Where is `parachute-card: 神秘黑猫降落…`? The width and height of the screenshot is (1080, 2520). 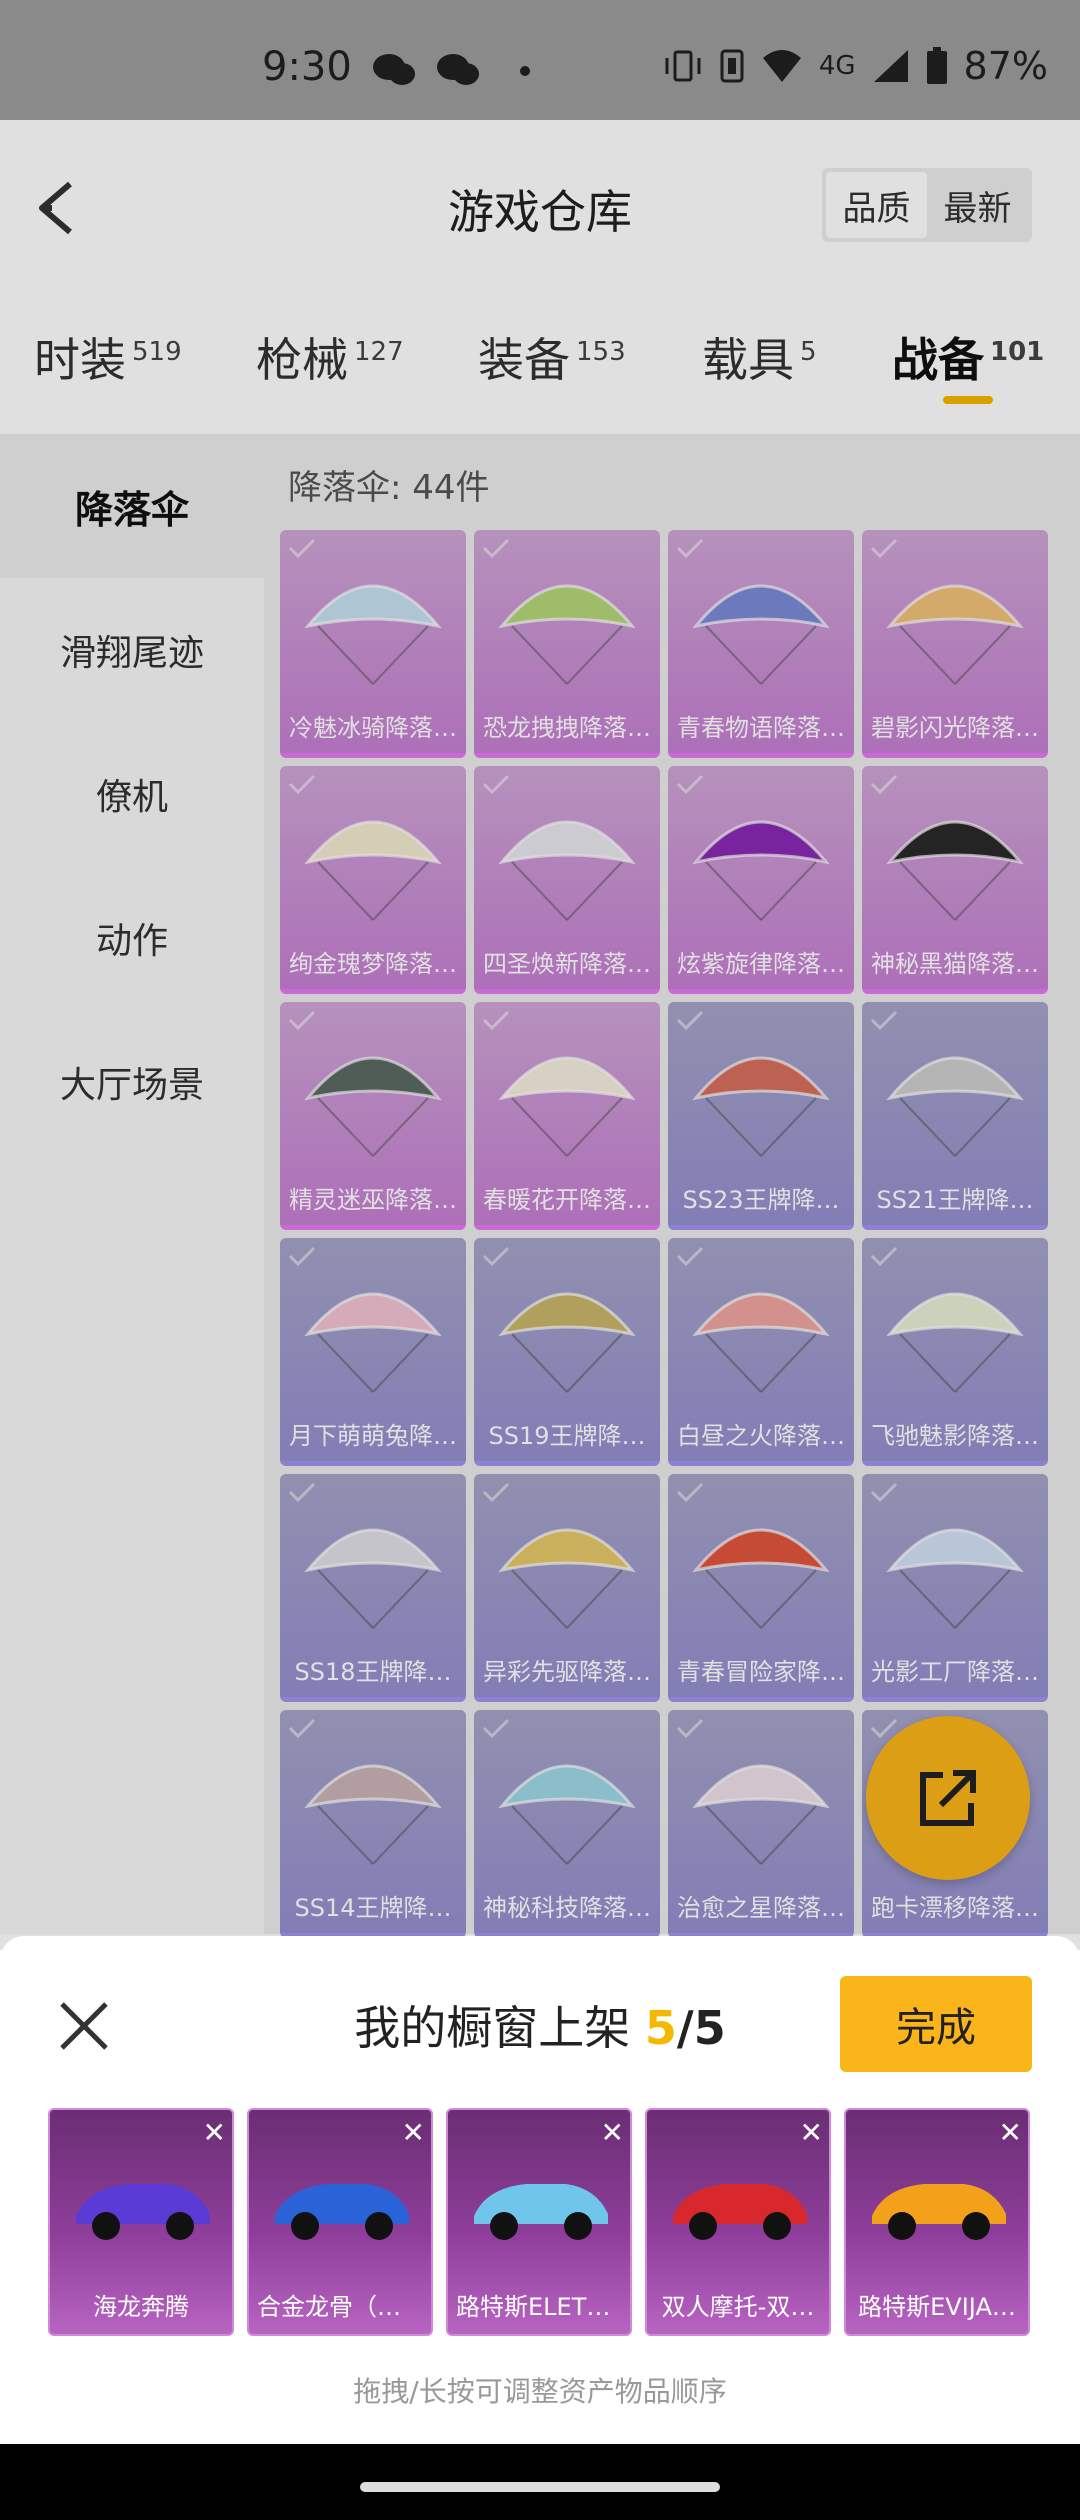
parachute-card: 神秘黑猫降落… is located at coordinates (955, 880).